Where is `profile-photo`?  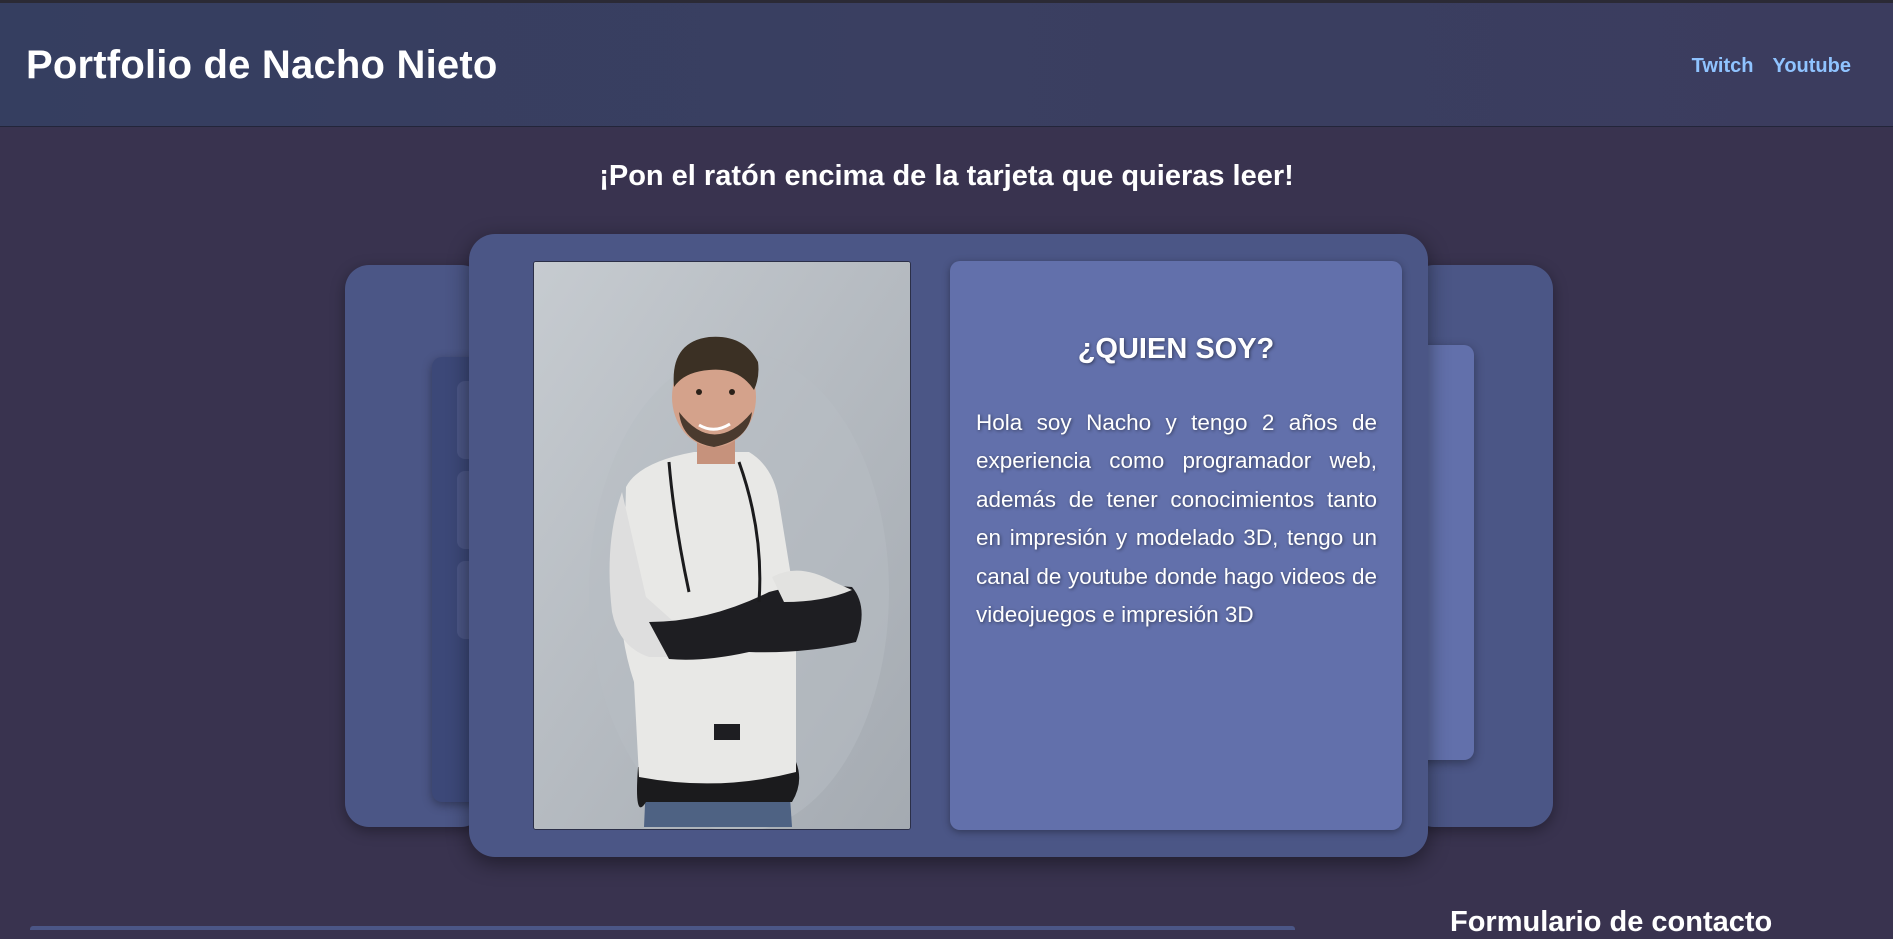 profile-photo is located at coordinates (722, 545).